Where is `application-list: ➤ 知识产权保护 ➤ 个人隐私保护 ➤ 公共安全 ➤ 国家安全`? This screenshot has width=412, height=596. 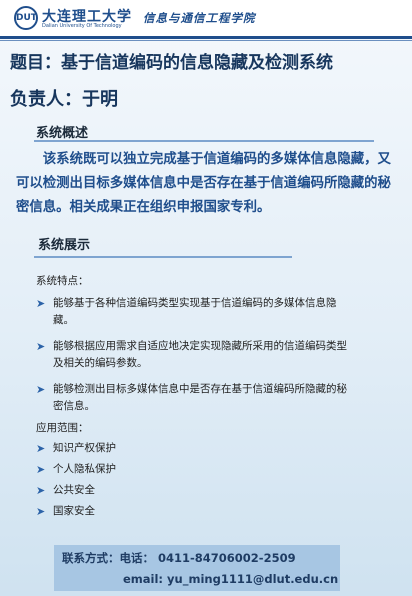
application-list: ➤ 知识产权保护 ➤ 个人隐私保护 ➤ 公共安全 ➤ 国家安全 is located at coordinates (76, 482).